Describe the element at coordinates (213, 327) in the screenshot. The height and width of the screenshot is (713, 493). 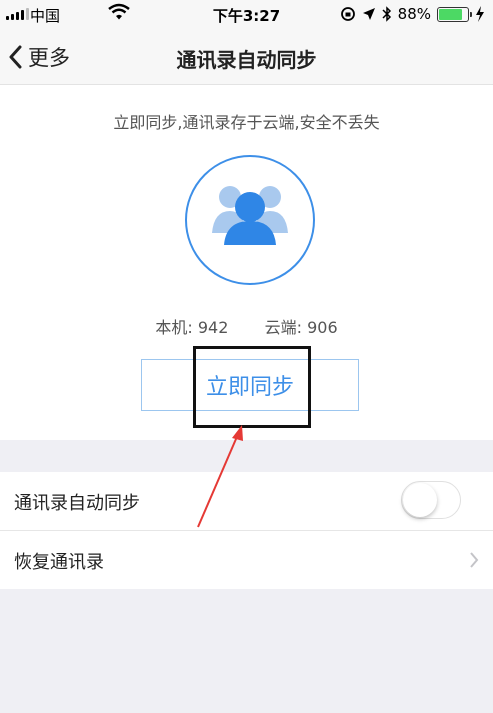
I see `local-count: 942` at that location.